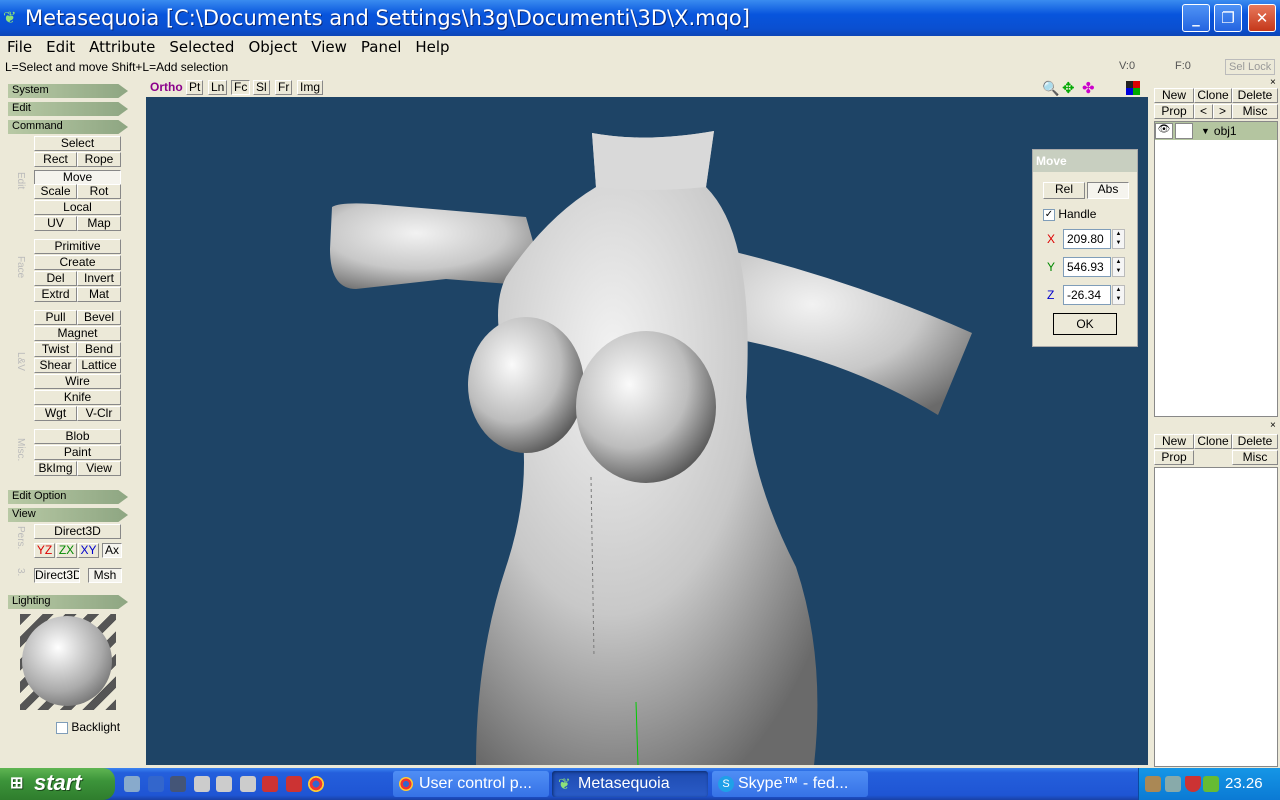 This screenshot has width=1280, height=800. Describe the element at coordinates (68, 91) in the screenshot. I see `section-system: System` at that location.